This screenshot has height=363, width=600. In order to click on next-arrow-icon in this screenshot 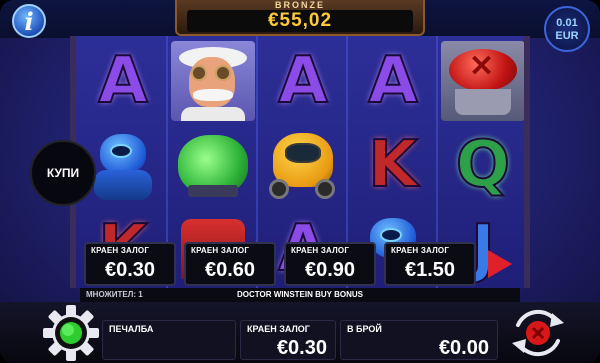, I will do `click(500, 264)`.